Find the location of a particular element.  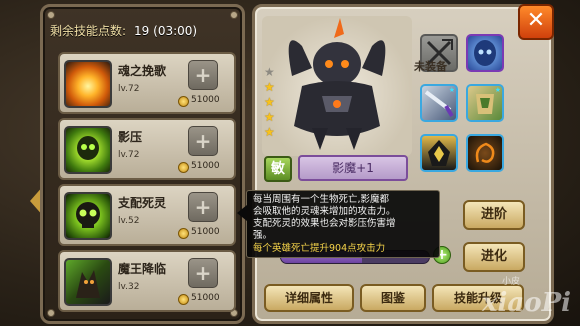

no-equip-label: 未装备 is located at coordinates (430, 66).